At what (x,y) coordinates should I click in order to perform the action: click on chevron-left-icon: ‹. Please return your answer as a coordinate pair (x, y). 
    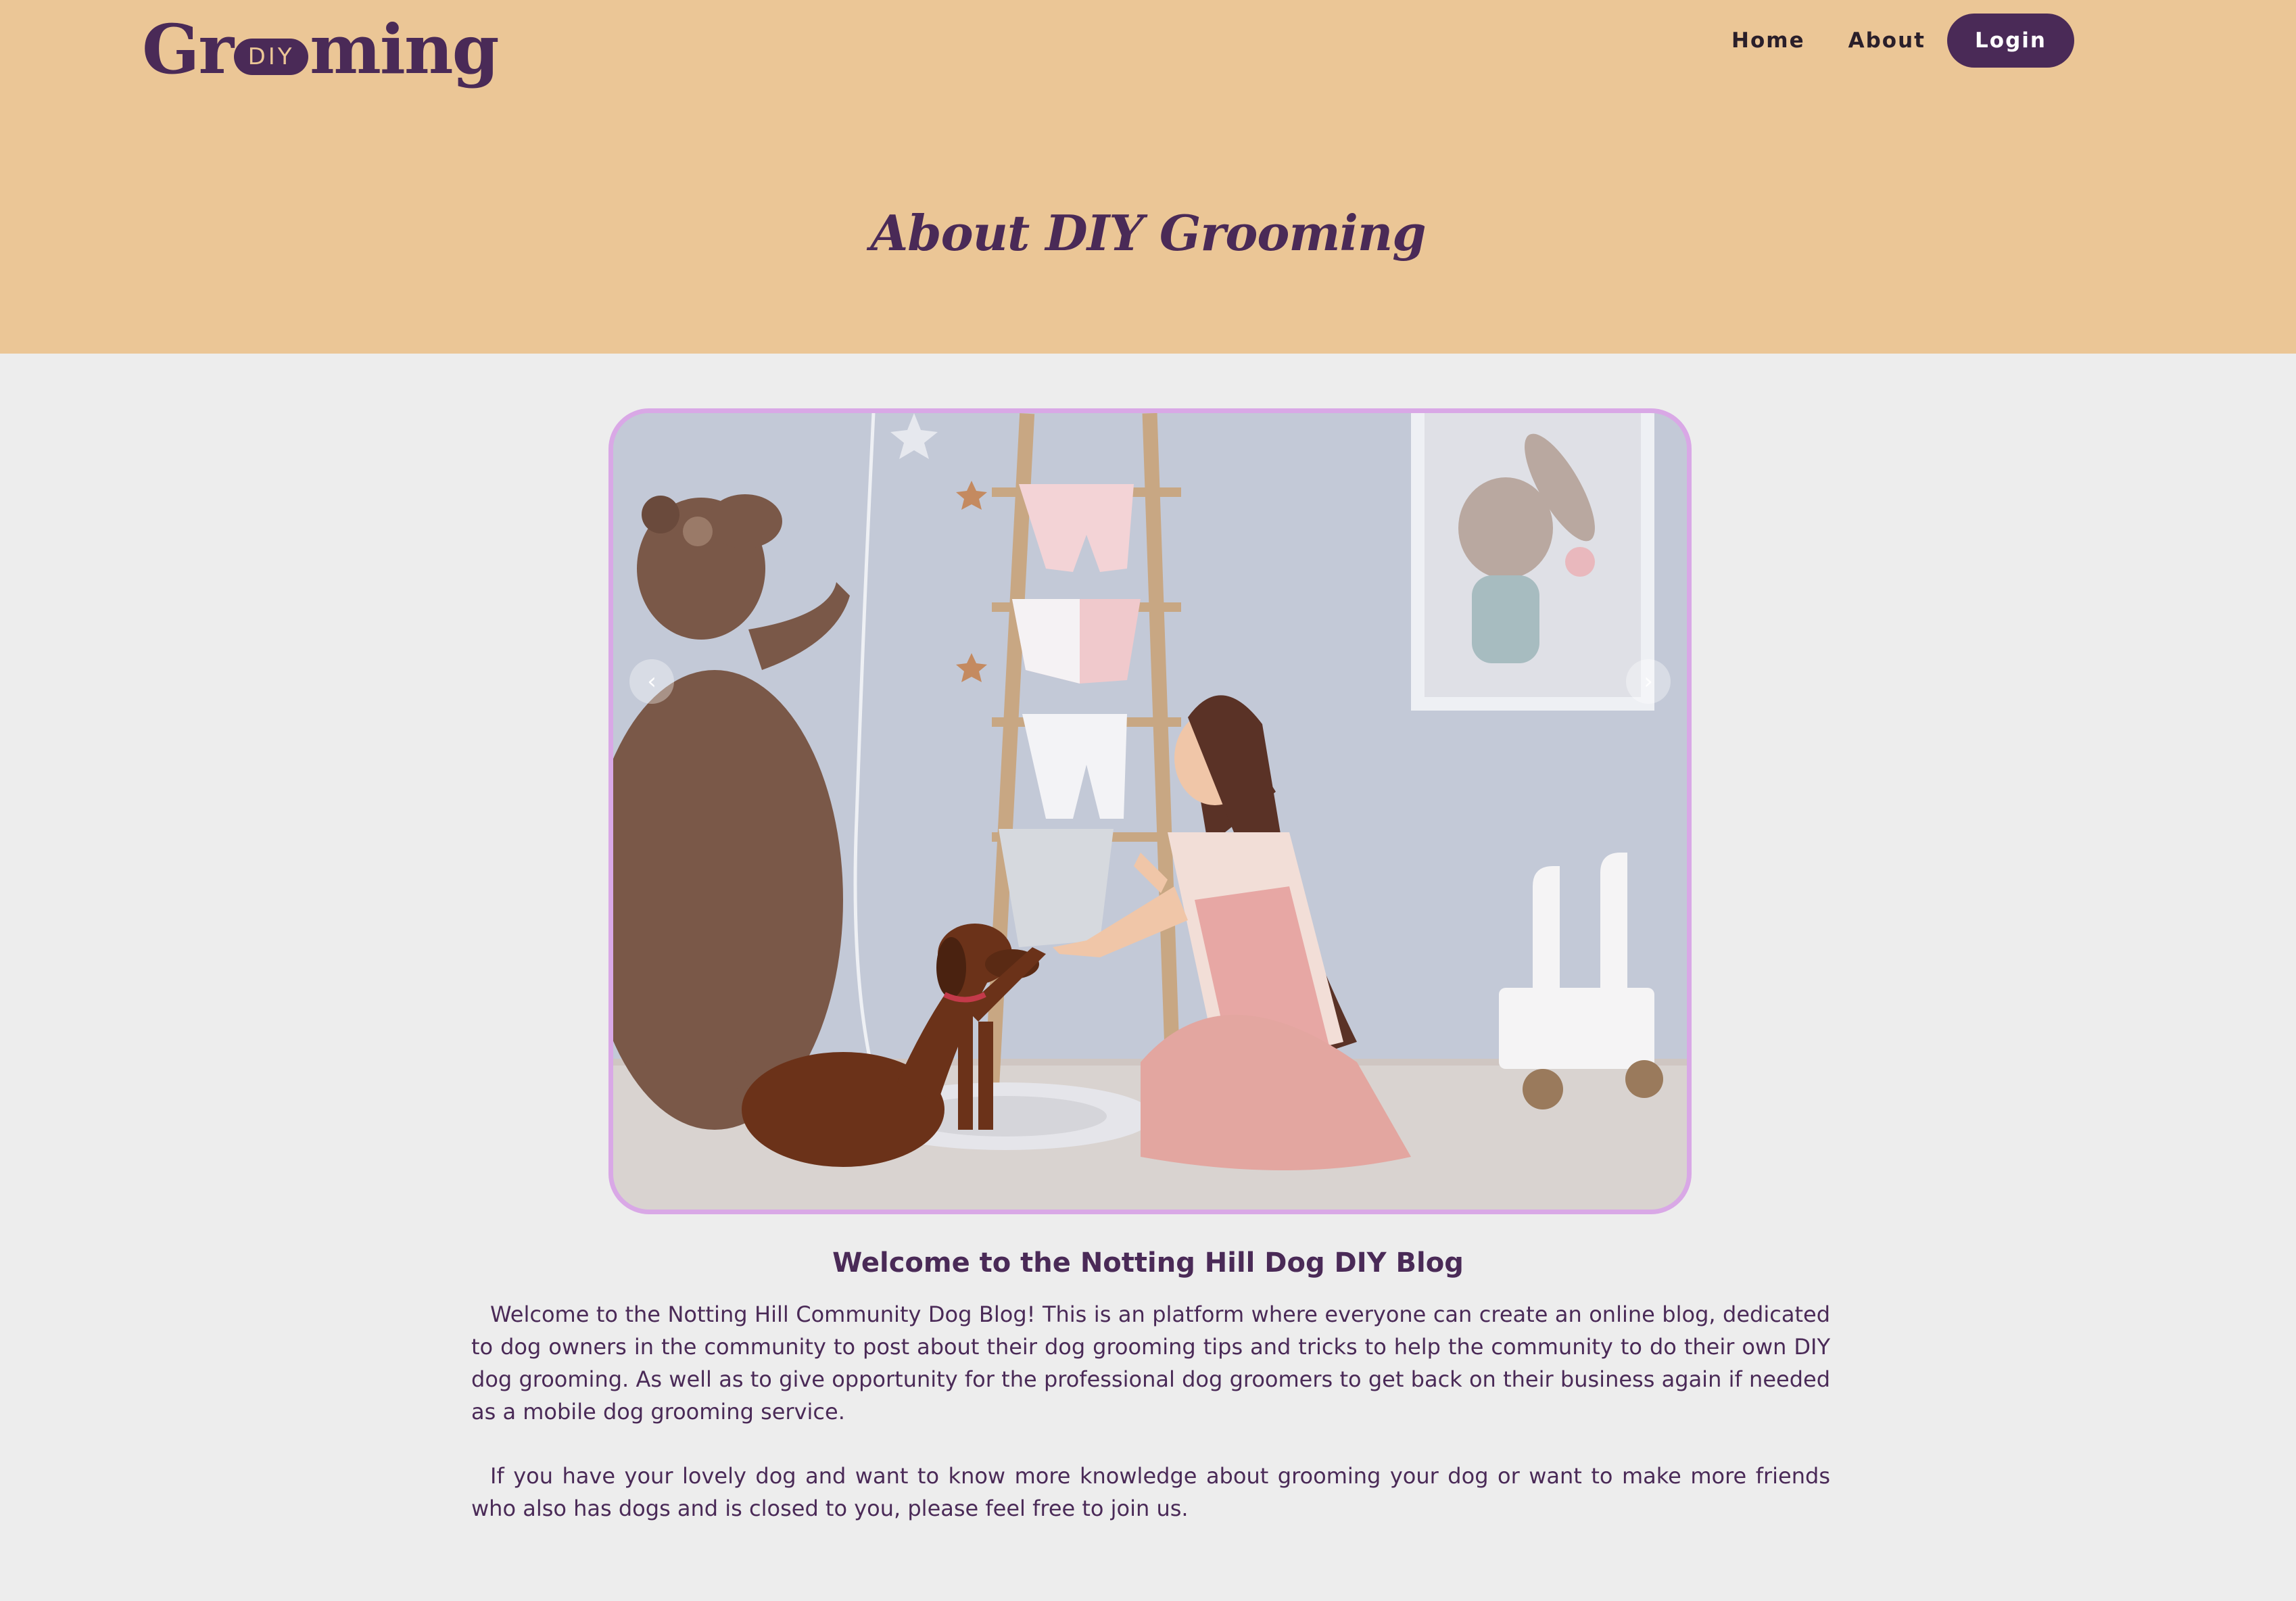
    Looking at the image, I should click on (651, 681).